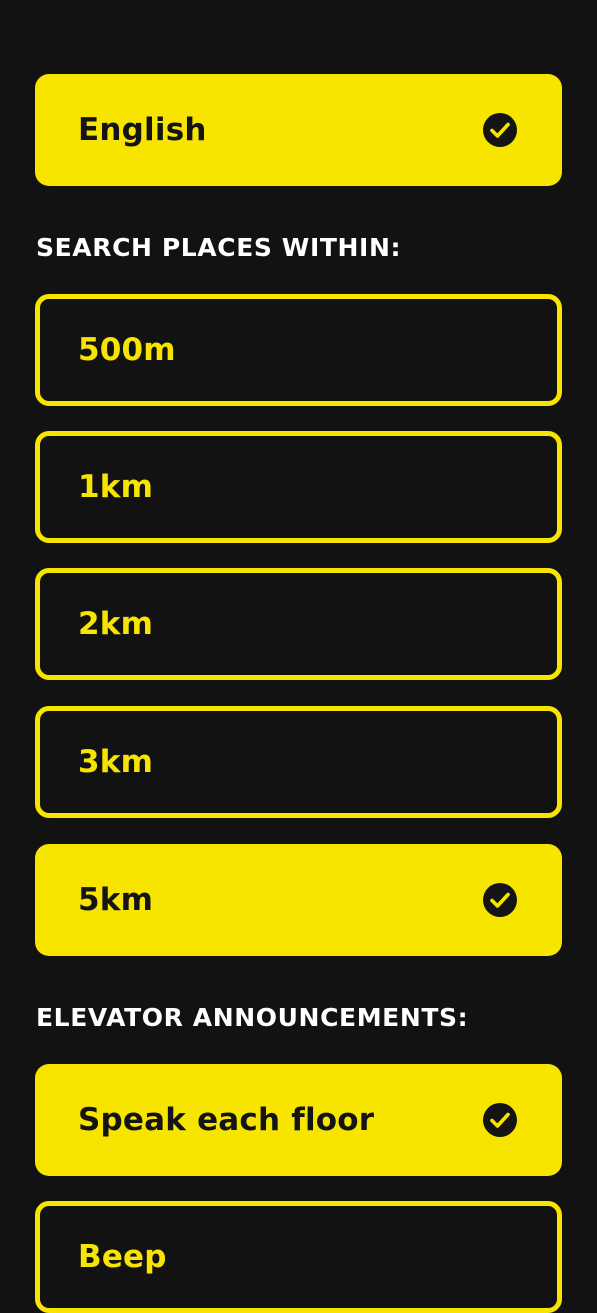 The image size is (597, 1313). I want to click on language-option-english: English, so click(298, 130).